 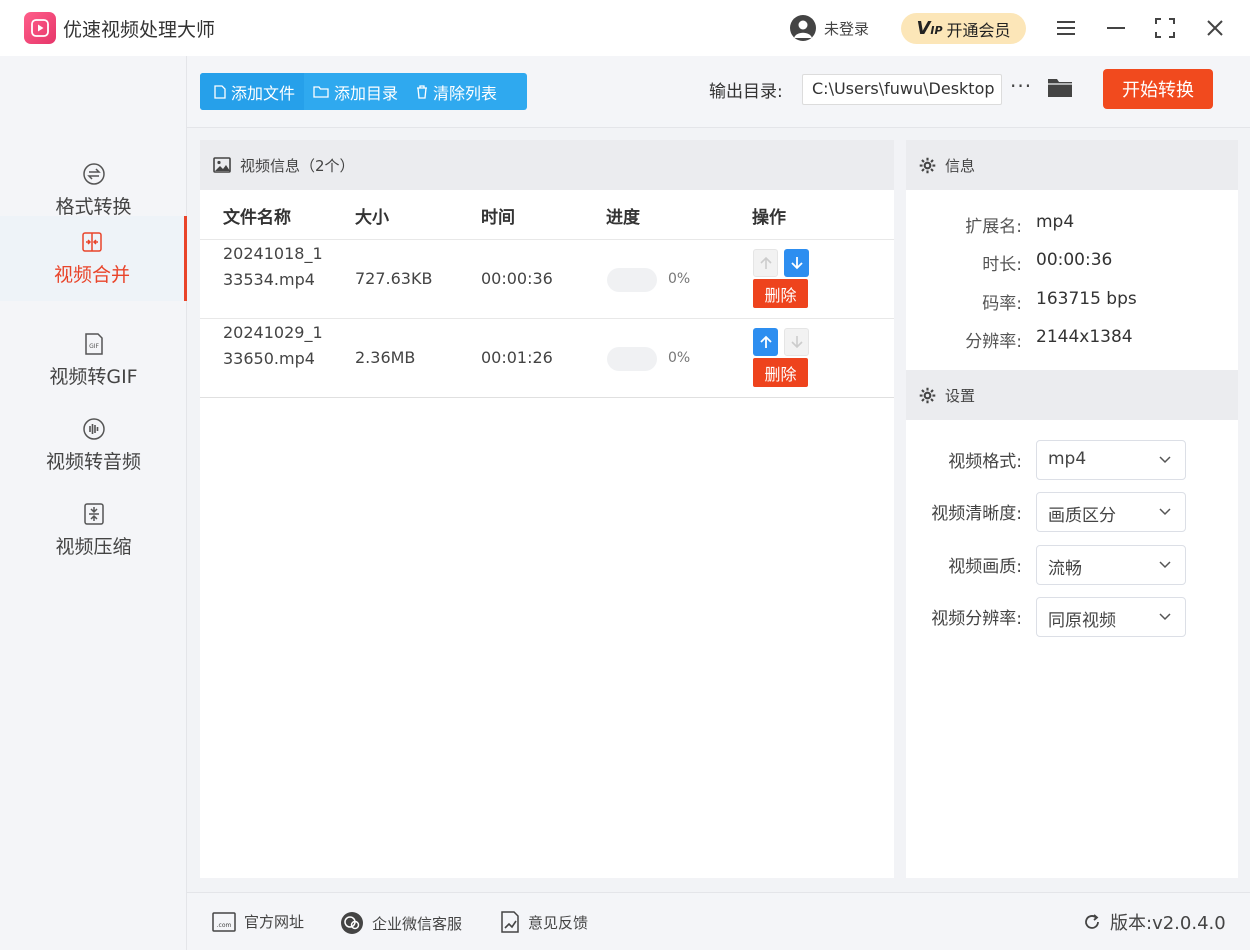 What do you see at coordinates (927, 165) in the screenshot?
I see `gear-icon` at bounding box center [927, 165].